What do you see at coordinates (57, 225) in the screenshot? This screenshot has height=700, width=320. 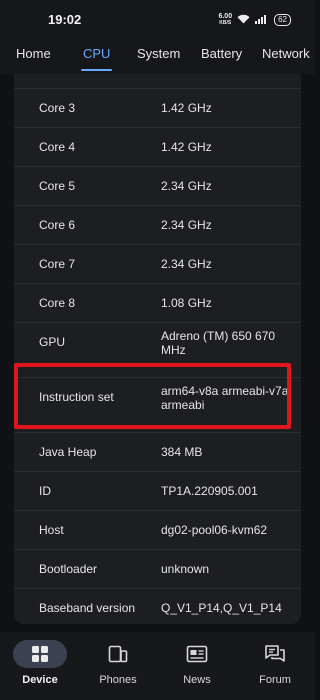 I see `info-label: Core 6` at bounding box center [57, 225].